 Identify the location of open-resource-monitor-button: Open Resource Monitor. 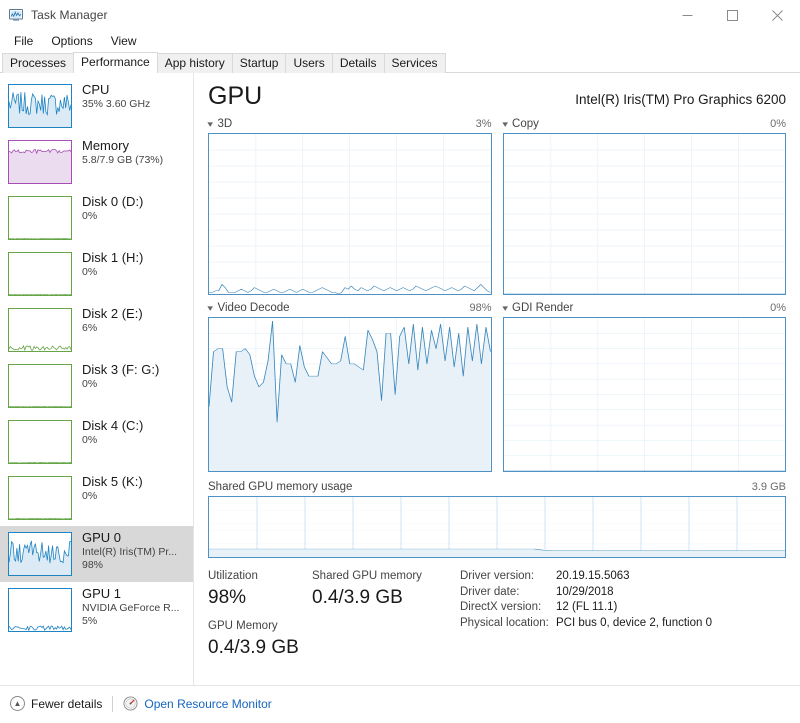
(197, 703).